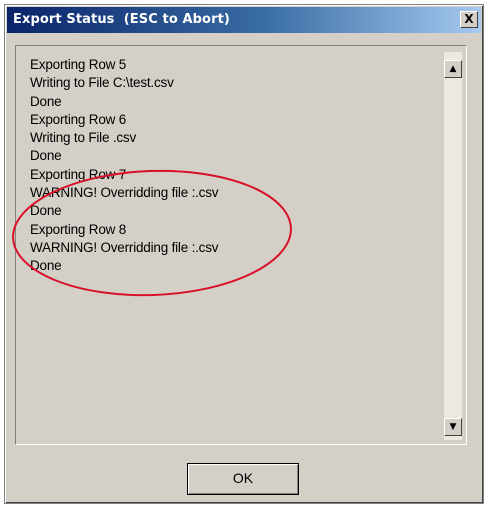 This screenshot has height=511, width=491. Describe the element at coordinates (121, 19) in the screenshot. I see `dialog-title: Export Status (ESC to Abort)` at that location.